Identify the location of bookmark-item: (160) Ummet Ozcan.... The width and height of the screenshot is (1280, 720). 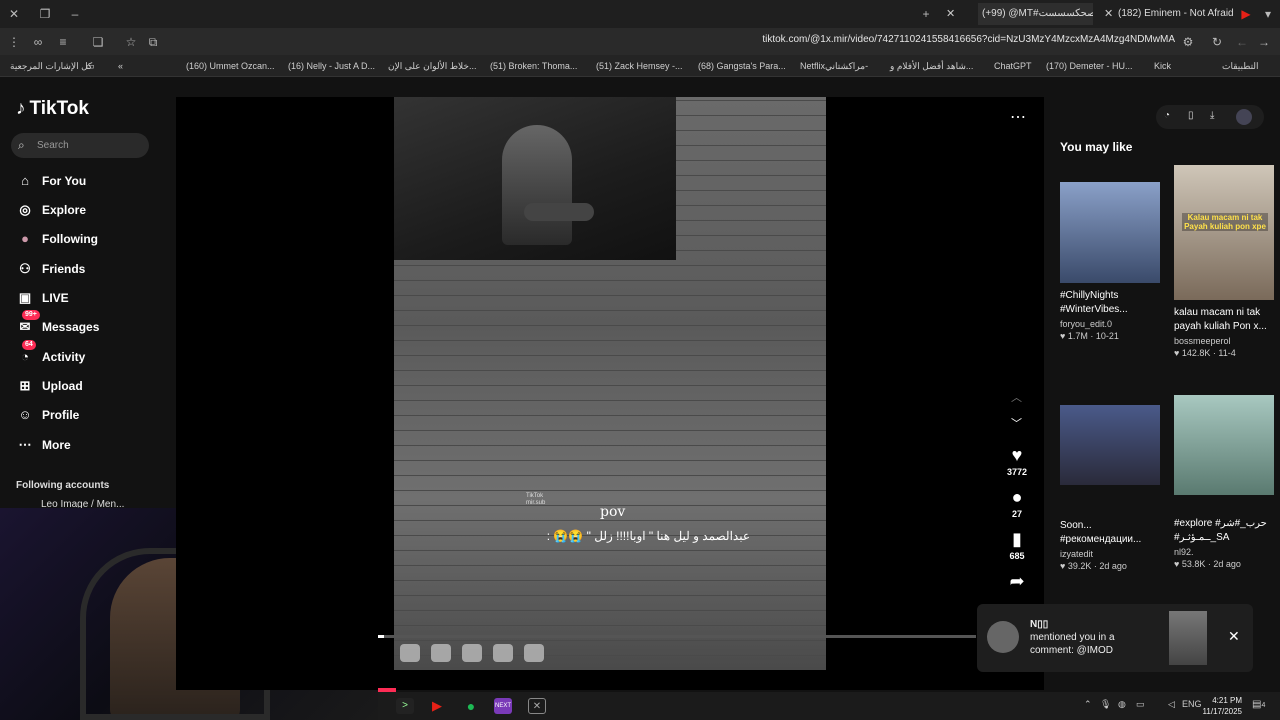
(230, 66).